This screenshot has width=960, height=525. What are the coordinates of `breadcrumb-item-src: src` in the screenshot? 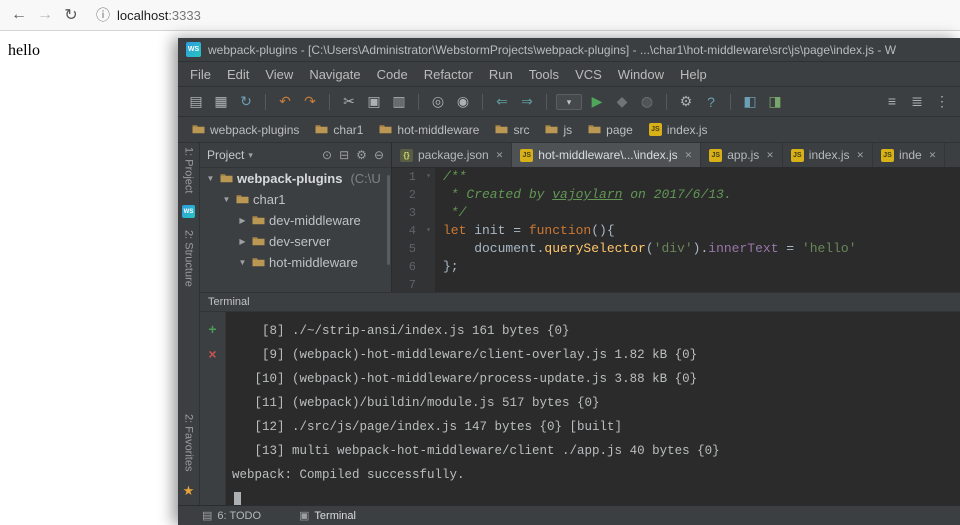 It's located at (512, 130).